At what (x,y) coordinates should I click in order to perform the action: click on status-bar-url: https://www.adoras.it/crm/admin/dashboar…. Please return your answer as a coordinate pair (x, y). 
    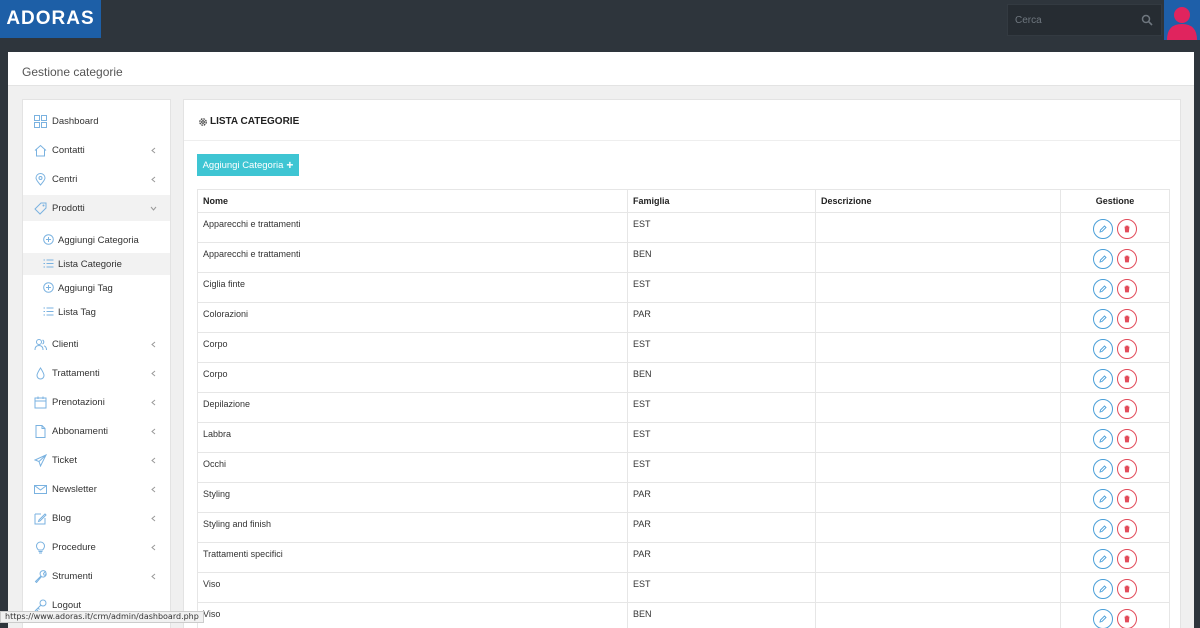
    Looking at the image, I should click on (102, 617).